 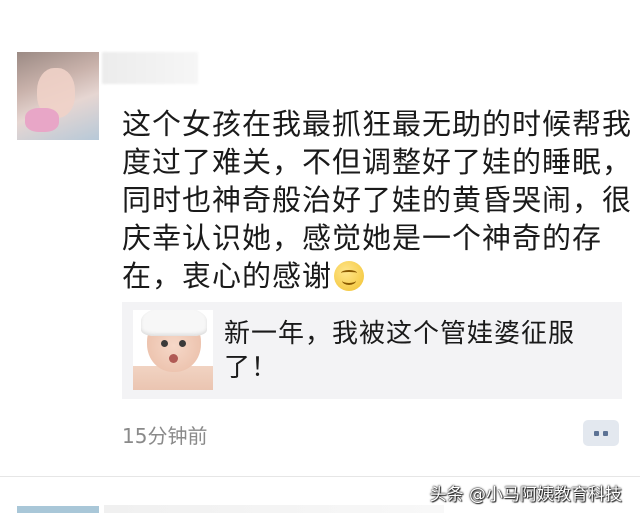 What do you see at coordinates (400, 351) in the screenshot?
I see `link-title: 新一年，我被这个管娃婆征服了！` at bounding box center [400, 351].